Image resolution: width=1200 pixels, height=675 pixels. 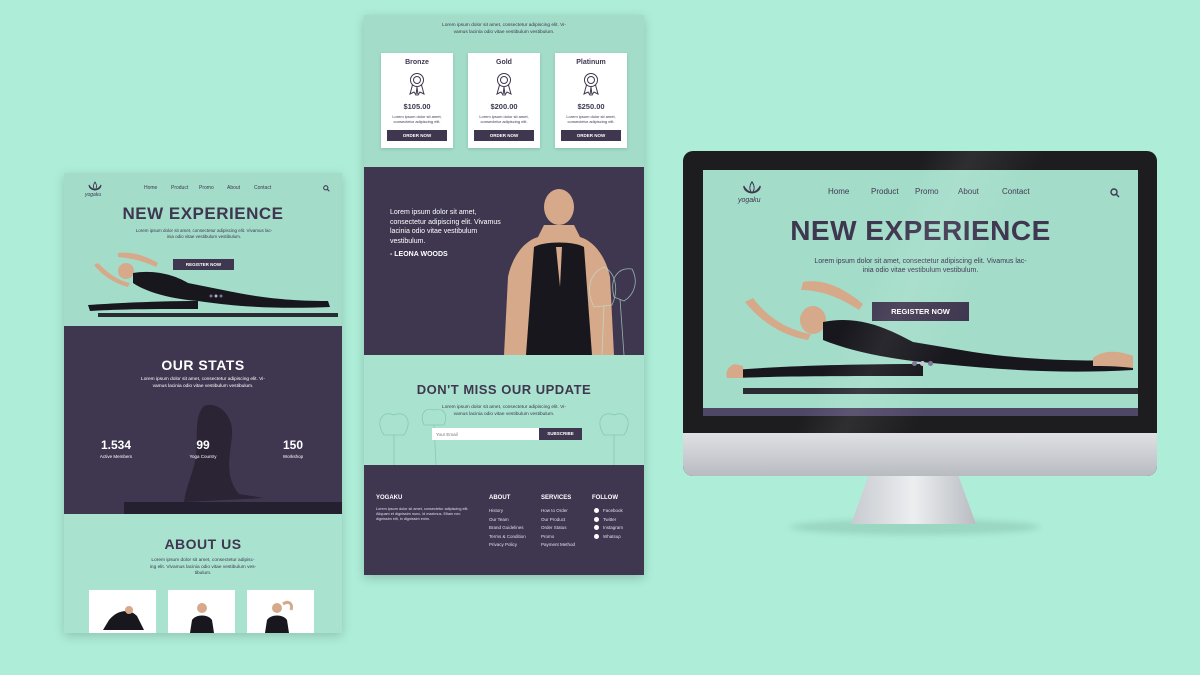 I want to click on quote-line4: vestibulum., so click(x=408, y=241).